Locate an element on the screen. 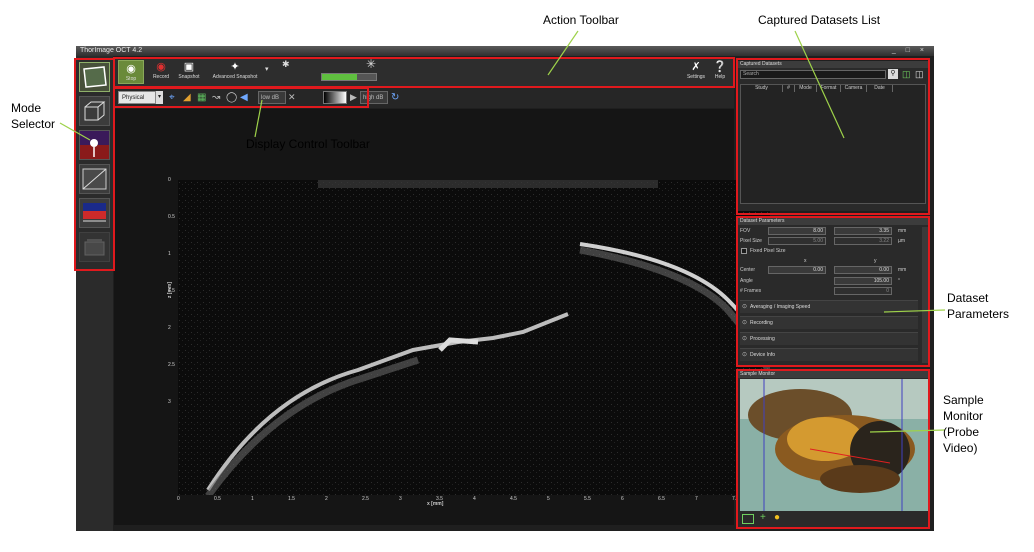 This screenshot has width=1034, height=552. x-tick-label: 4 is located at coordinates (474, 499).